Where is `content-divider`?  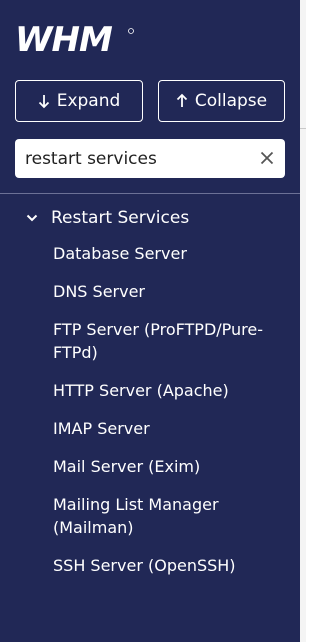 content-divider is located at coordinates (303, 128).